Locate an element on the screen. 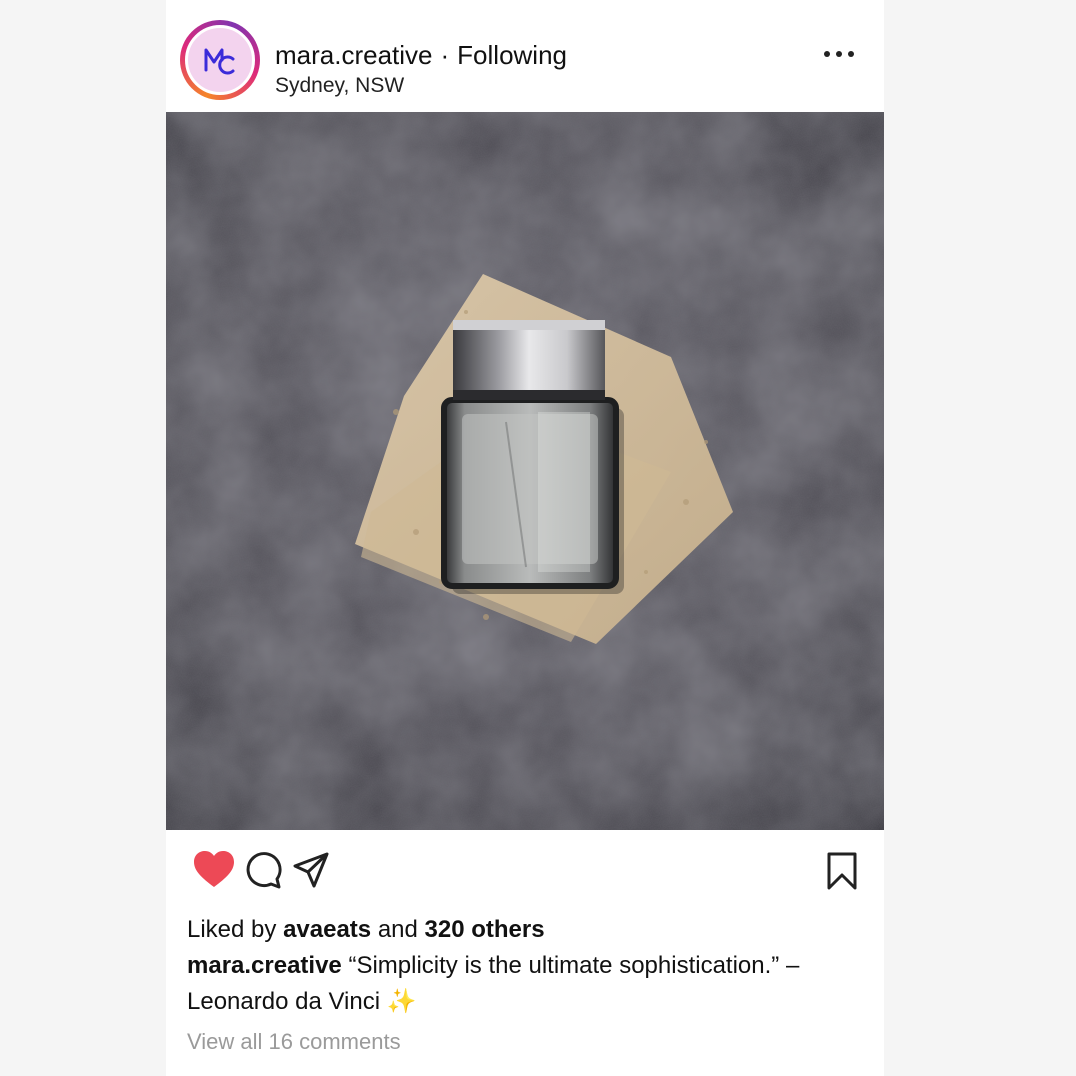 This screenshot has width=1076, height=1076. mc-logo-icon is located at coordinates (219, 61).